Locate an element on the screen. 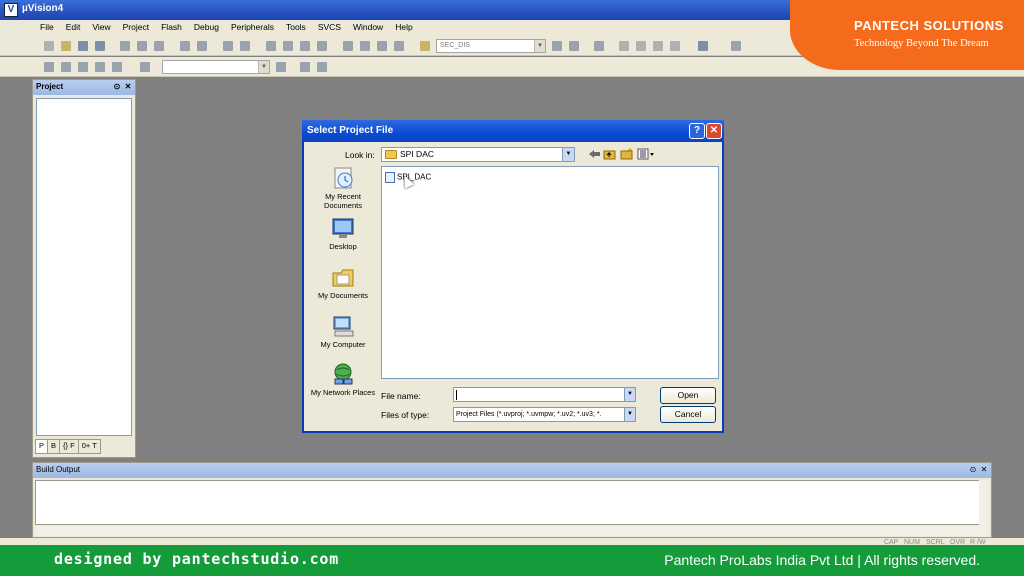 The height and width of the screenshot is (576, 1024). back-arrow-icon is located at coordinates (594, 154).